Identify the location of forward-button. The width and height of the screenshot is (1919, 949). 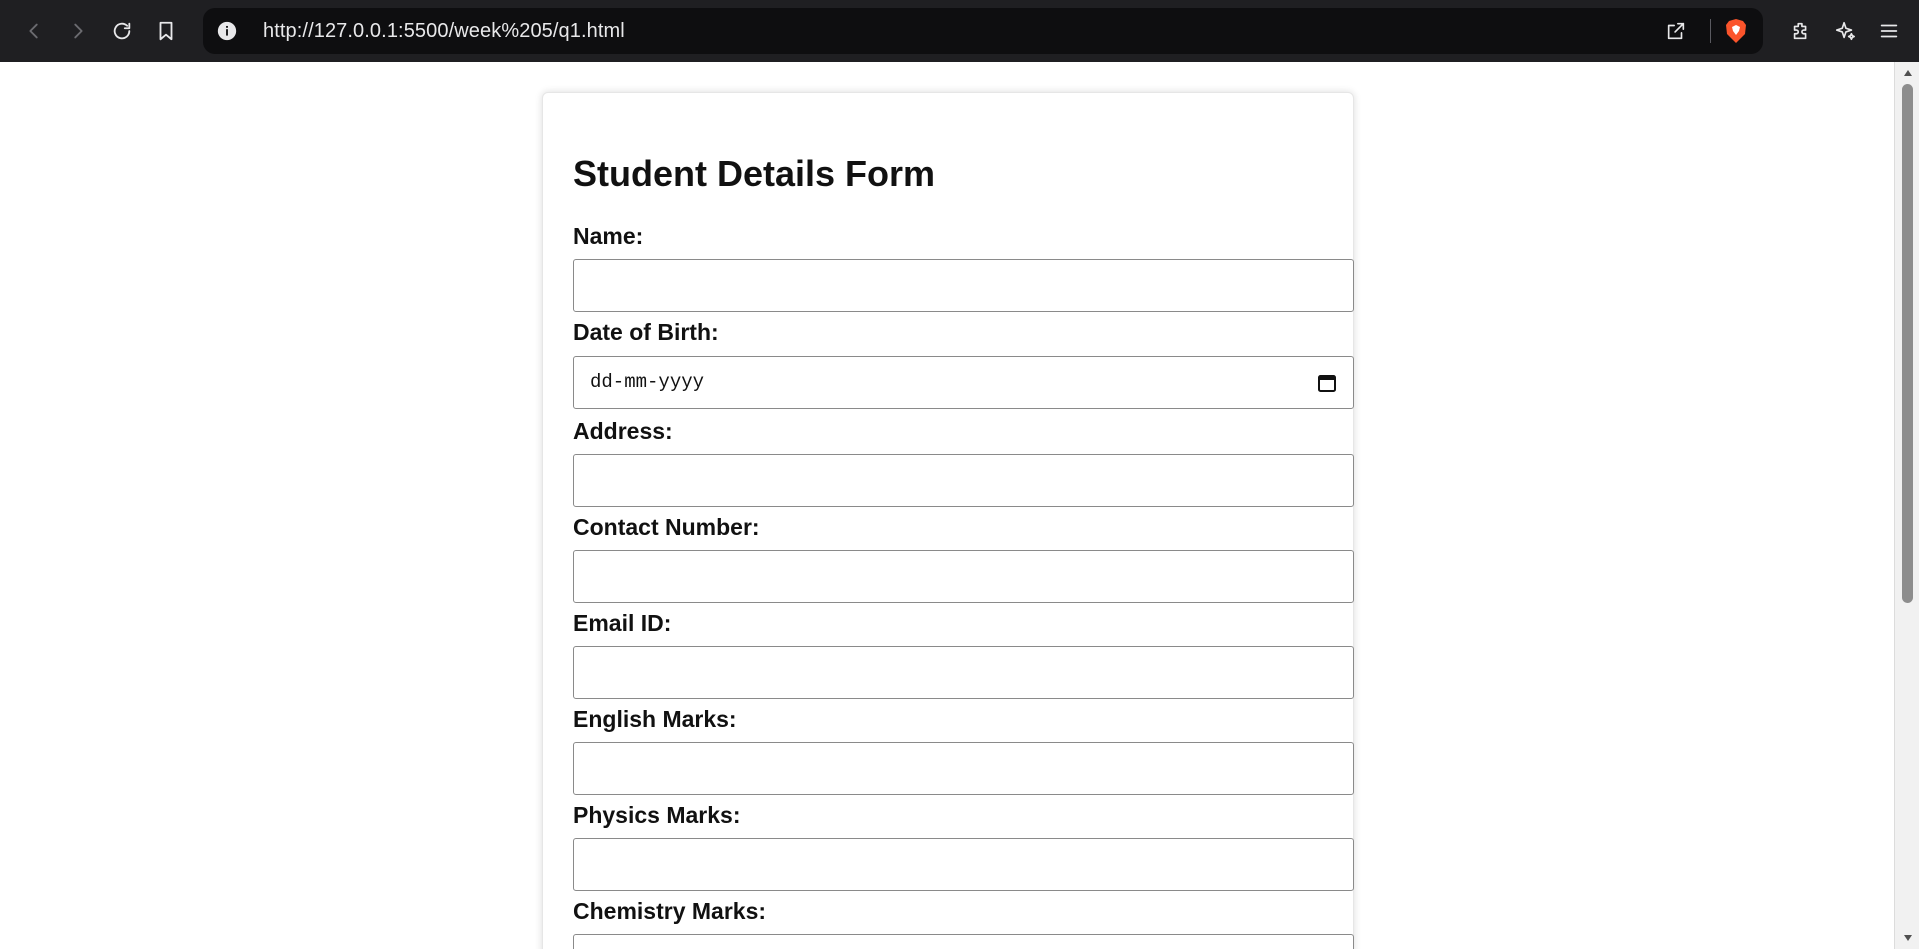
(78, 31).